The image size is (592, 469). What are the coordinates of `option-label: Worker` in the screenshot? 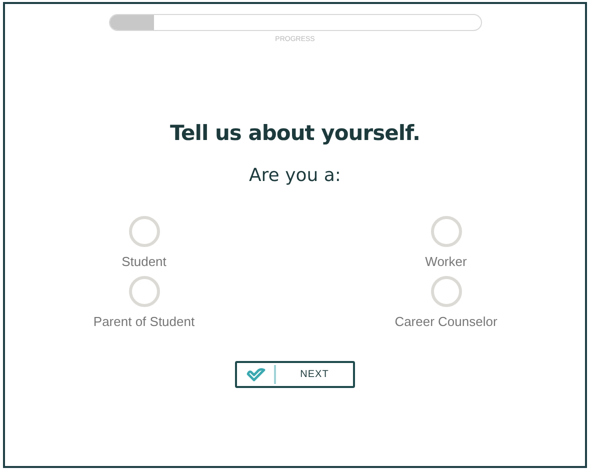 It's located at (446, 261).